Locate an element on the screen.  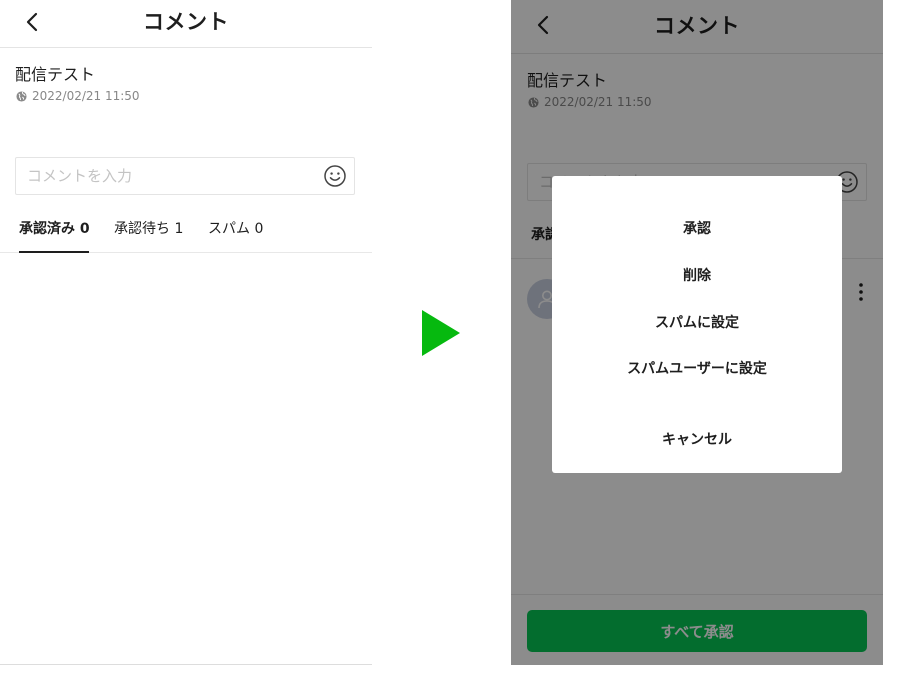
play-arrow-icon is located at coordinates (441, 333).